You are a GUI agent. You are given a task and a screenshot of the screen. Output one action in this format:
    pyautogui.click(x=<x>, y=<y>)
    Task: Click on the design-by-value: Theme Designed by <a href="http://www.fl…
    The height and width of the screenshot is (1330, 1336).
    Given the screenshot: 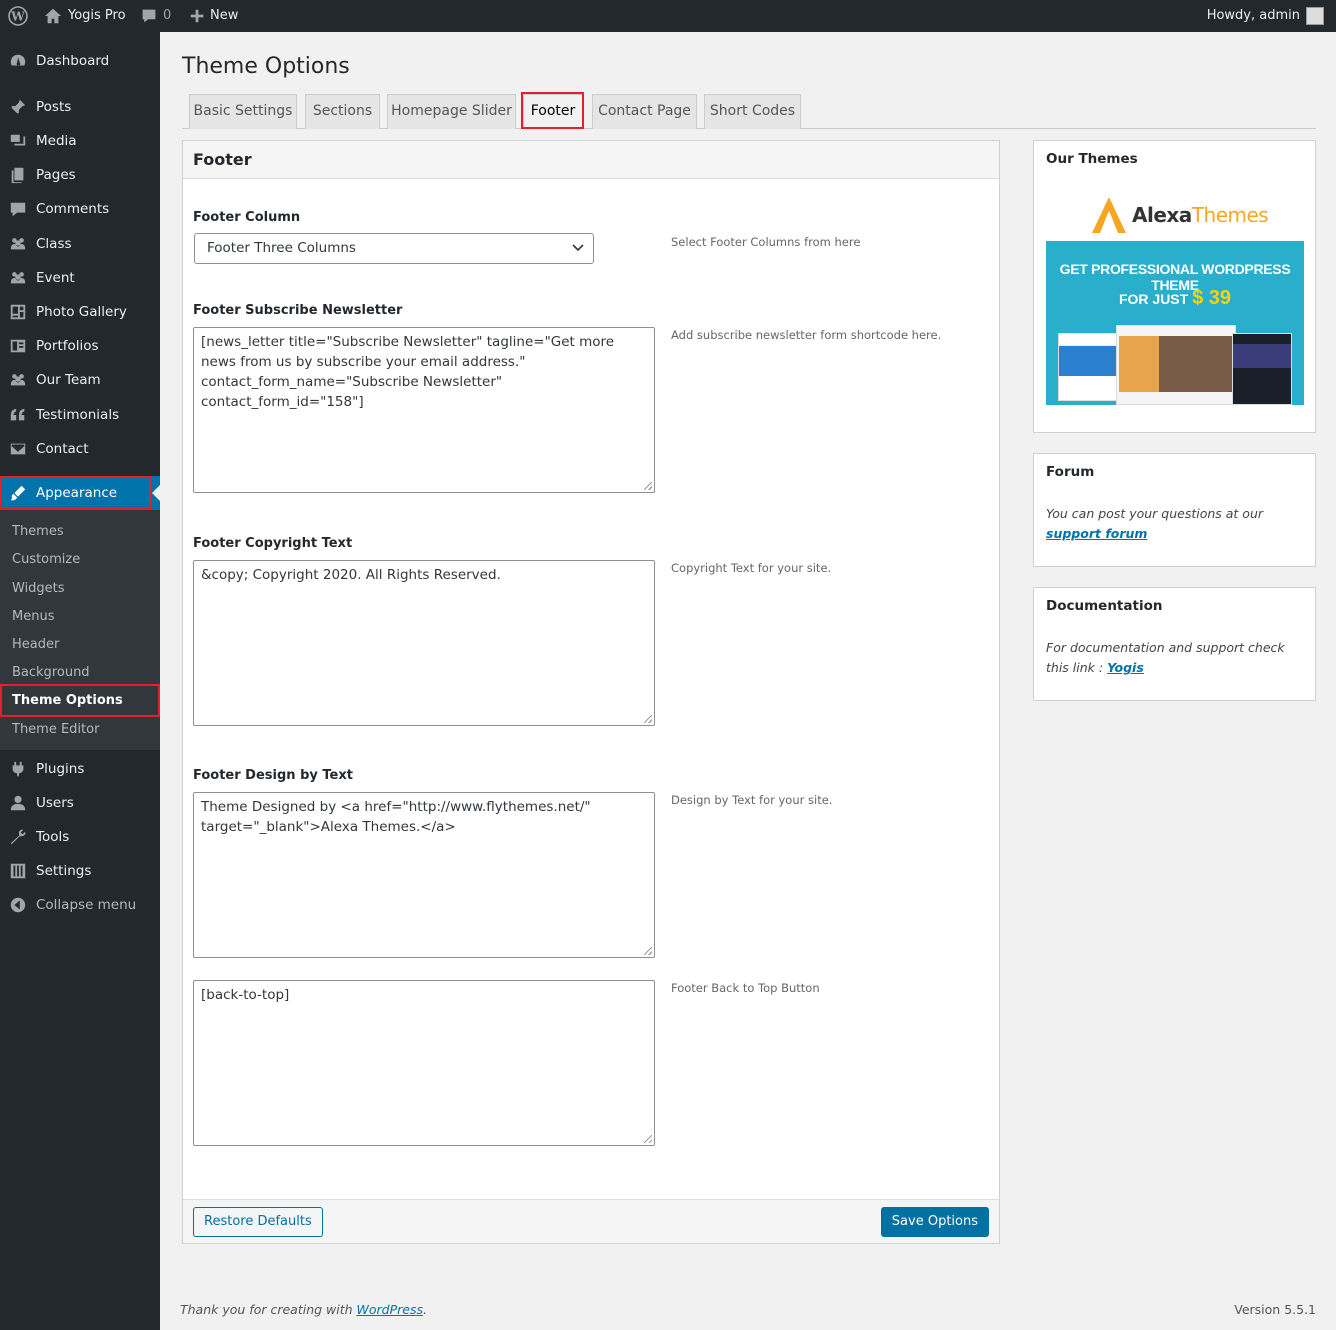 What is the action you would take?
    pyautogui.click(x=396, y=817)
    